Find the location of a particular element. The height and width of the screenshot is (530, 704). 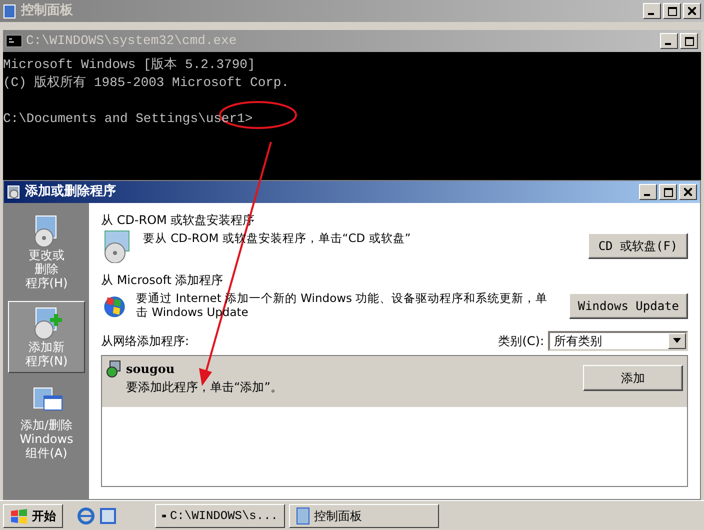

installer-icon is located at coordinates (114, 369).